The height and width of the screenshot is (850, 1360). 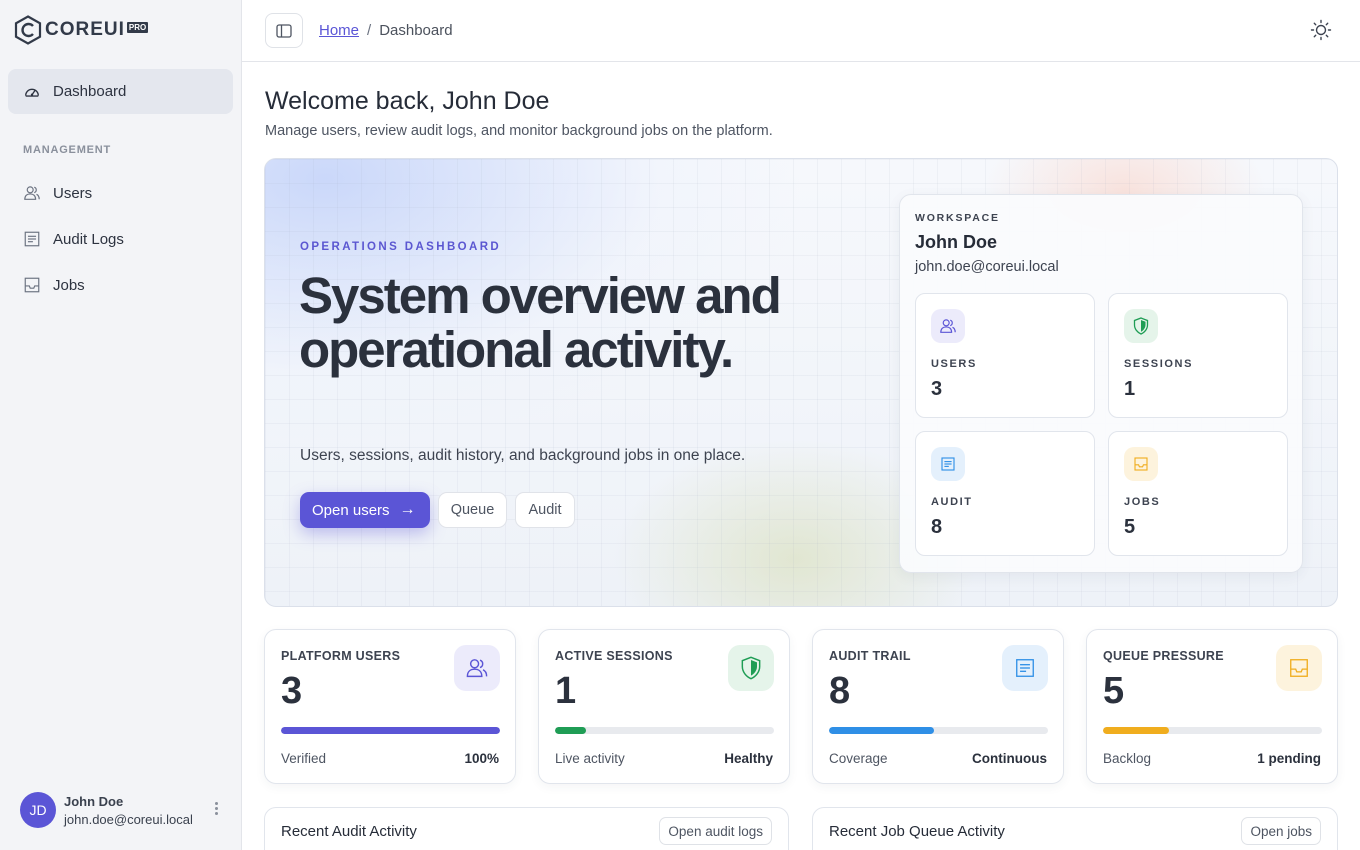 What do you see at coordinates (1212, 706) in the screenshot?
I see `stat-card-queue-pressure: QUEUE PRESSURE 5 Backlog 1 pending` at bounding box center [1212, 706].